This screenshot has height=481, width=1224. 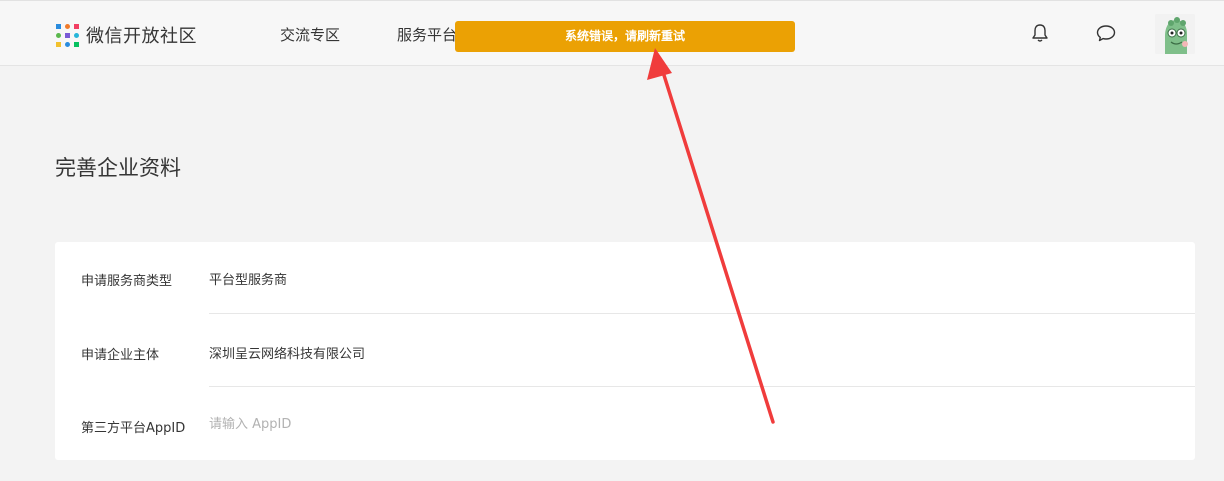 I want to click on message-icon, so click(x=1106, y=33).